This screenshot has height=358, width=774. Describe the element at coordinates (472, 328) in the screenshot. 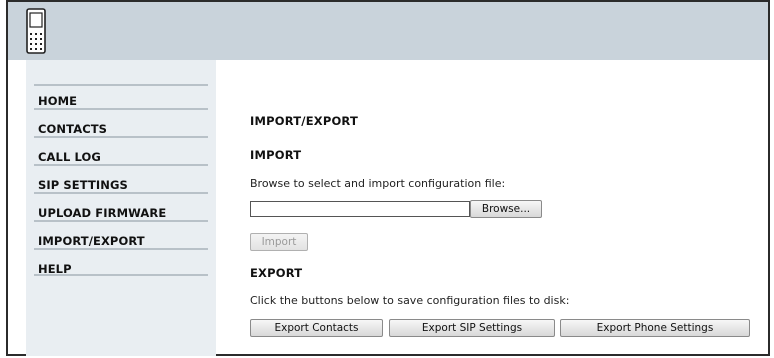

I see `export-sip-settings-button: Export SIP Settings` at that location.